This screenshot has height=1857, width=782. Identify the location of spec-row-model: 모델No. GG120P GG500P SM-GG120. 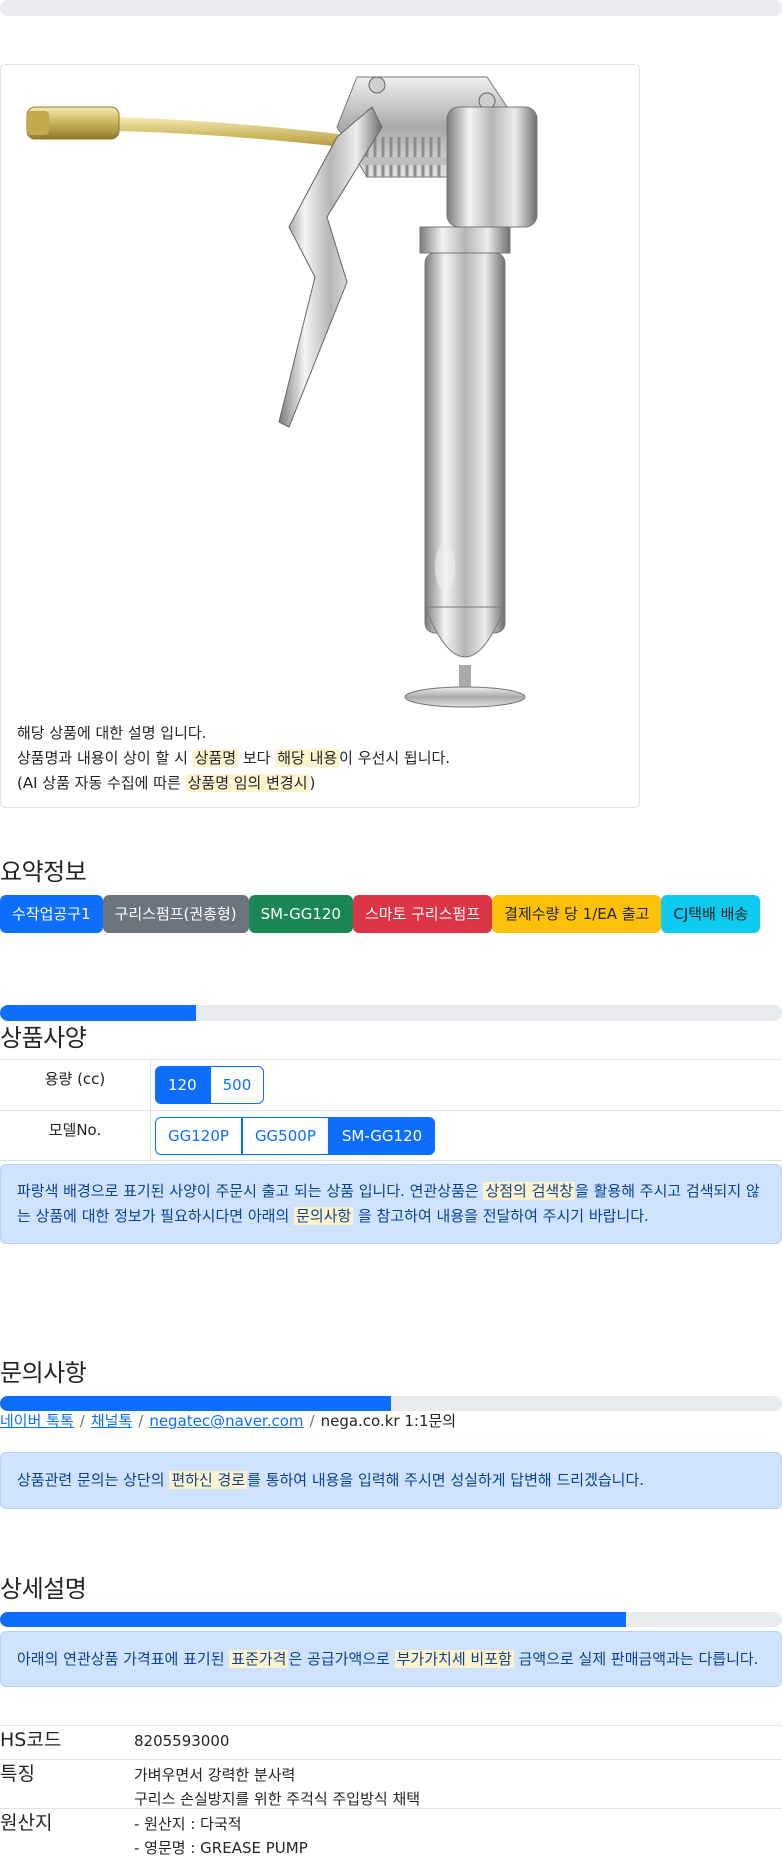
(391, 1135).